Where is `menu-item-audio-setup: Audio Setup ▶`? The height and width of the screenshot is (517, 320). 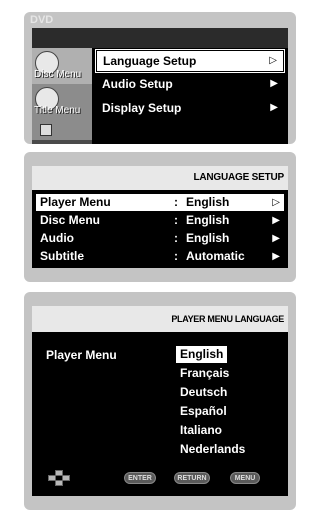 menu-item-audio-setup: Audio Setup ▶ is located at coordinates (190, 84).